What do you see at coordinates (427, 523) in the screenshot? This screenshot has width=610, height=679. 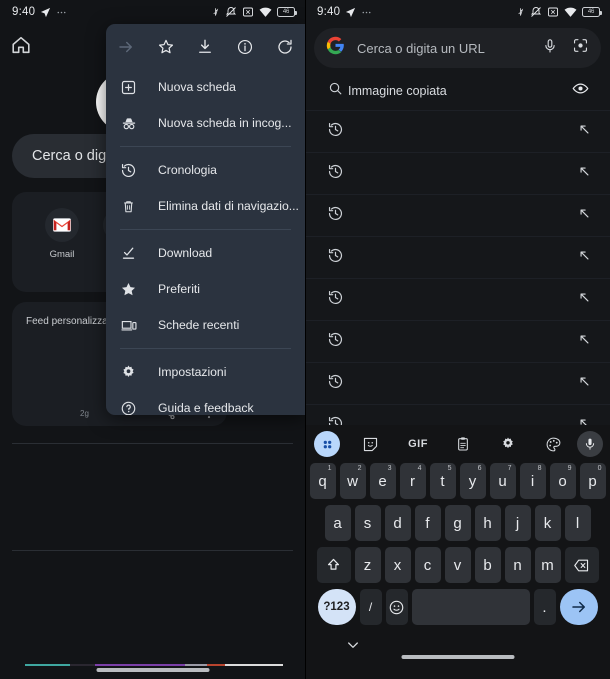 I see `key-f: f` at bounding box center [427, 523].